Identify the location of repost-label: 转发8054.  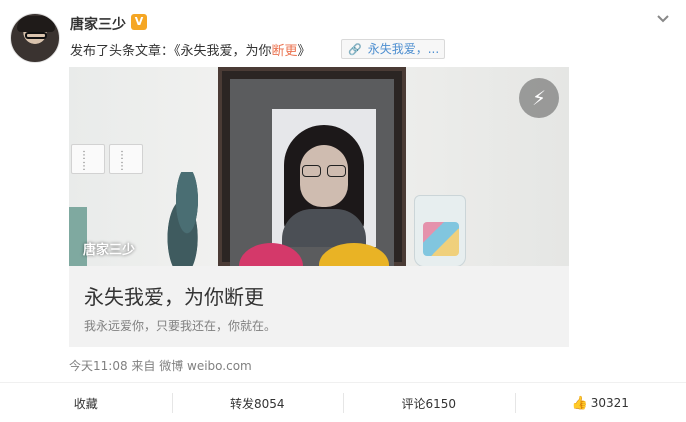
(257, 403).